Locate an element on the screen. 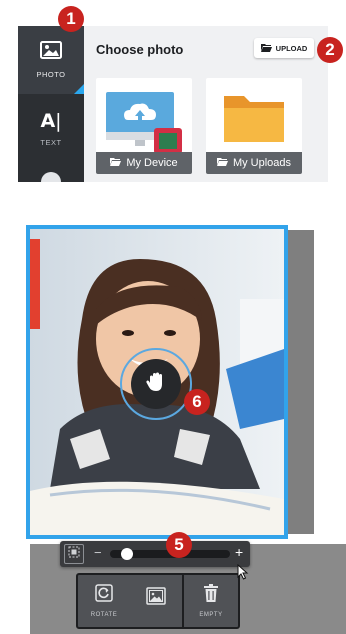 The width and height of the screenshot is (346, 634). monitor-cloud-icon is located at coordinates (144, 123).